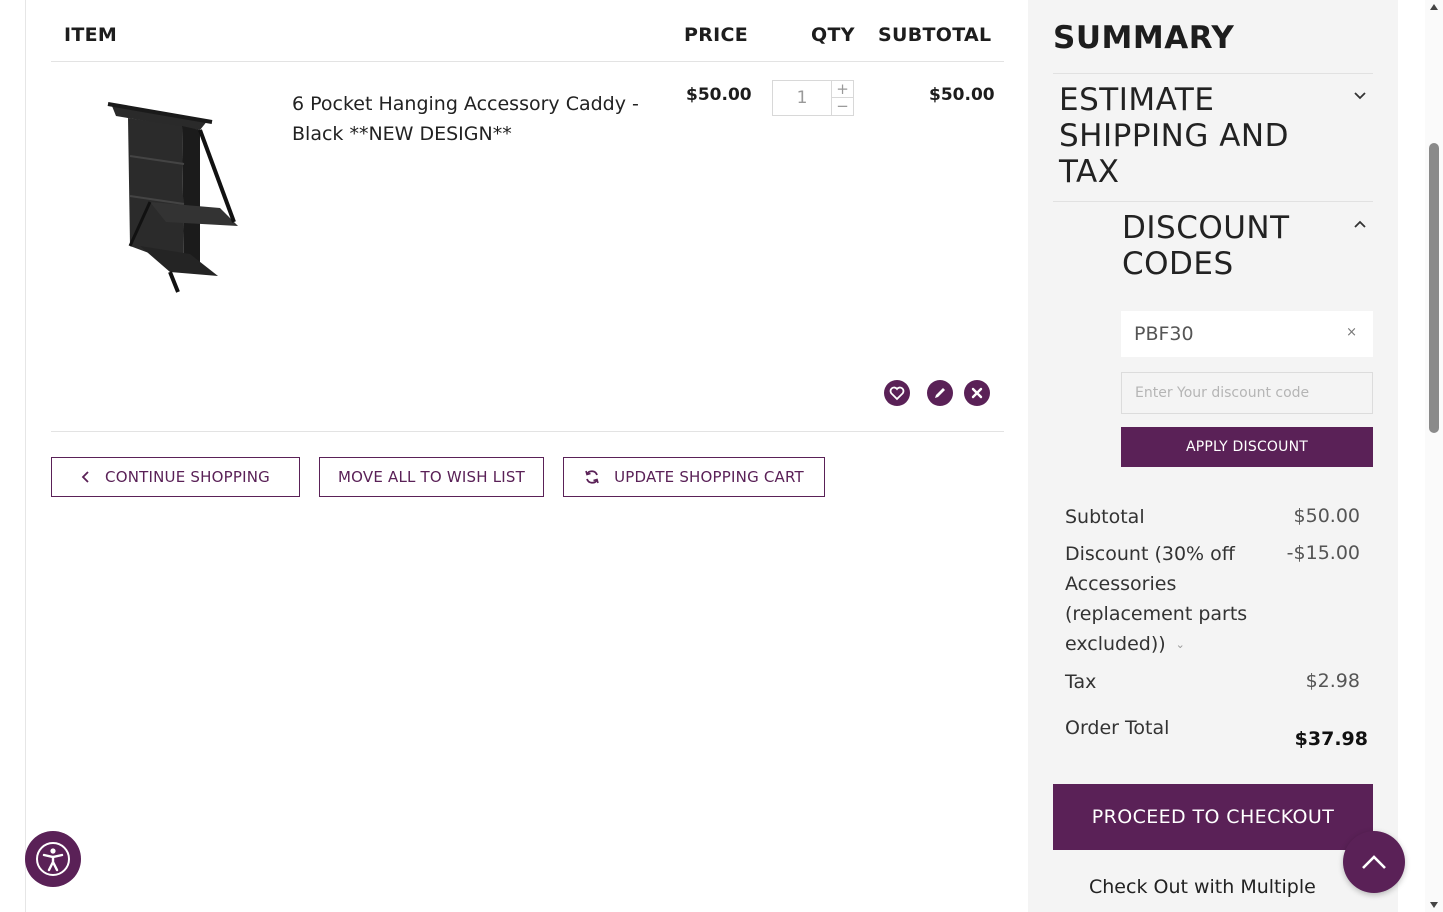 Image resolution: width=1443 pixels, height=912 pixels. What do you see at coordinates (187, 477) in the screenshot?
I see `continue-shopping-label: CONTINUE SHOPPING` at bounding box center [187, 477].